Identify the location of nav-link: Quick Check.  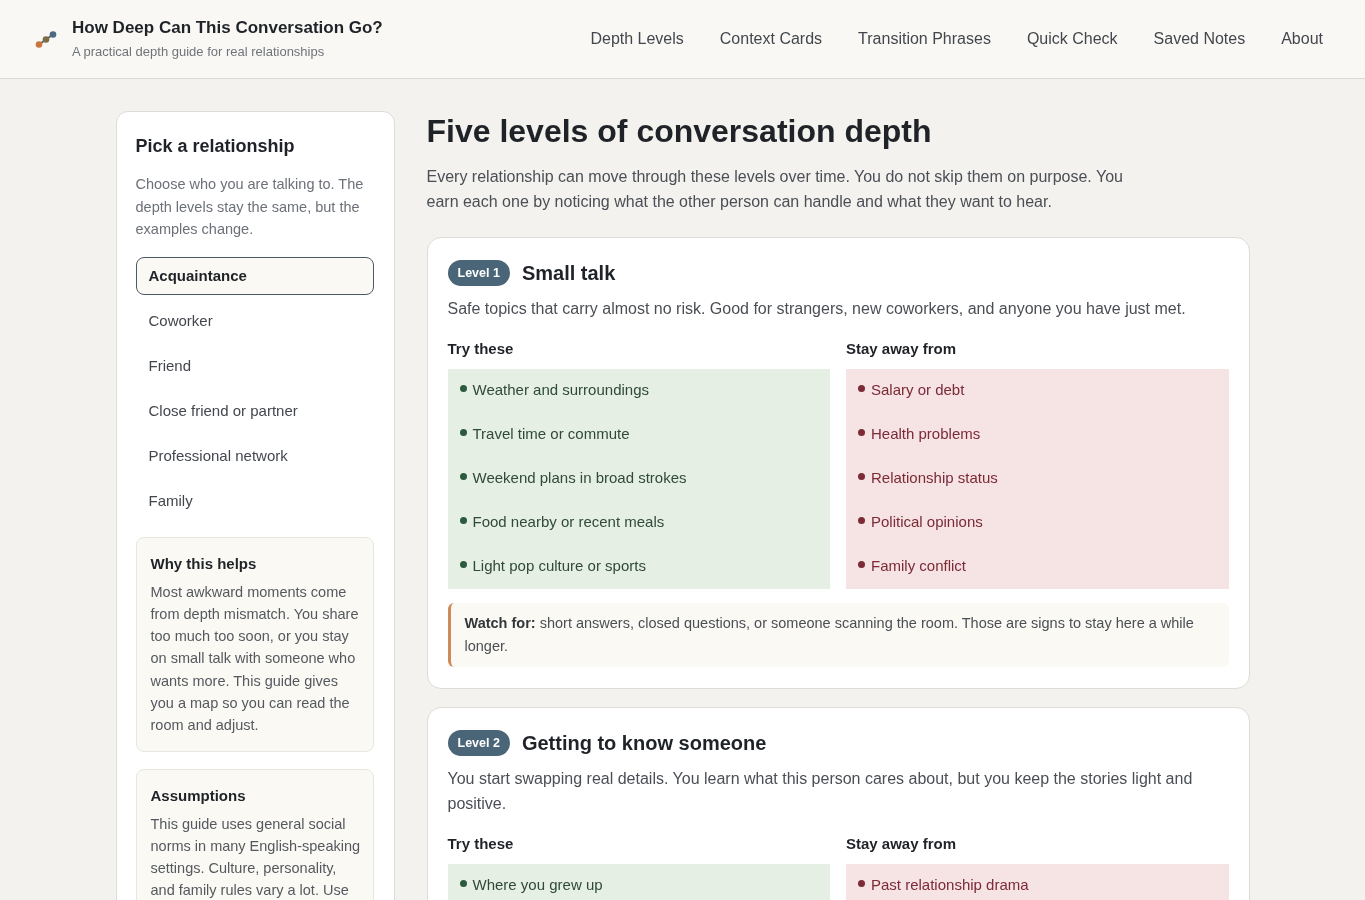
(1072, 39).